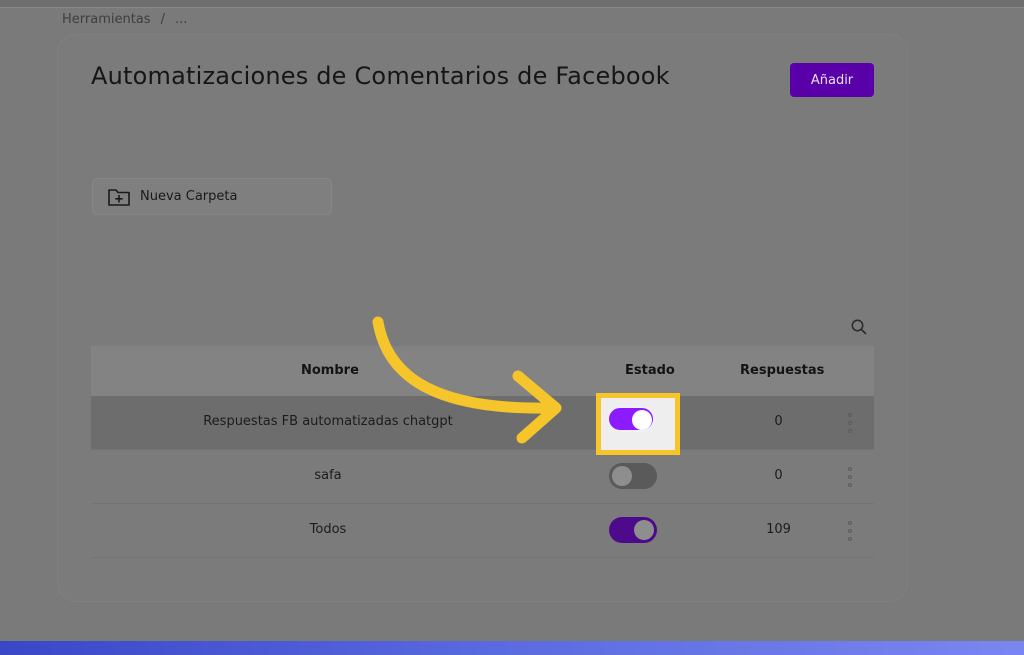  I want to click on bottom-gradient-bar, so click(512, 648).